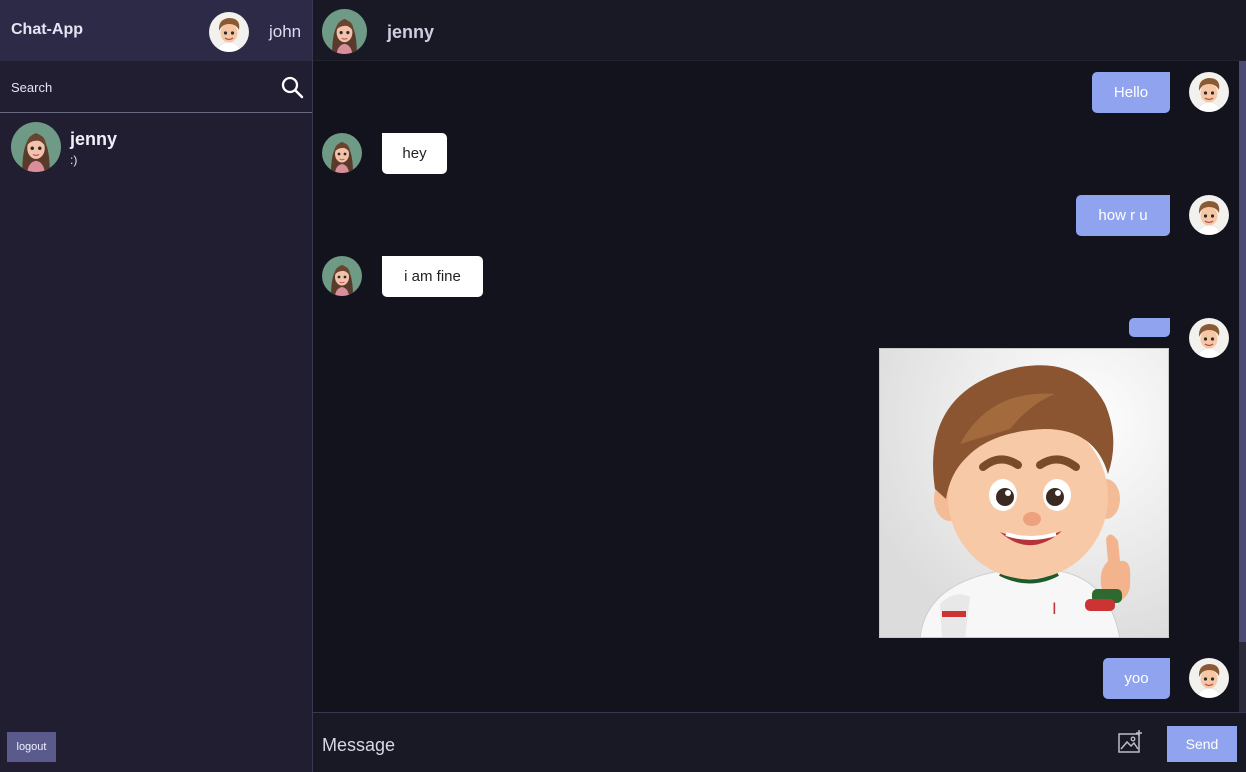 The width and height of the screenshot is (1246, 772). What do you see at coordinates (1024, 493) in the screenshot?
I see `message-image: I` at bounding box center [1024, 493].